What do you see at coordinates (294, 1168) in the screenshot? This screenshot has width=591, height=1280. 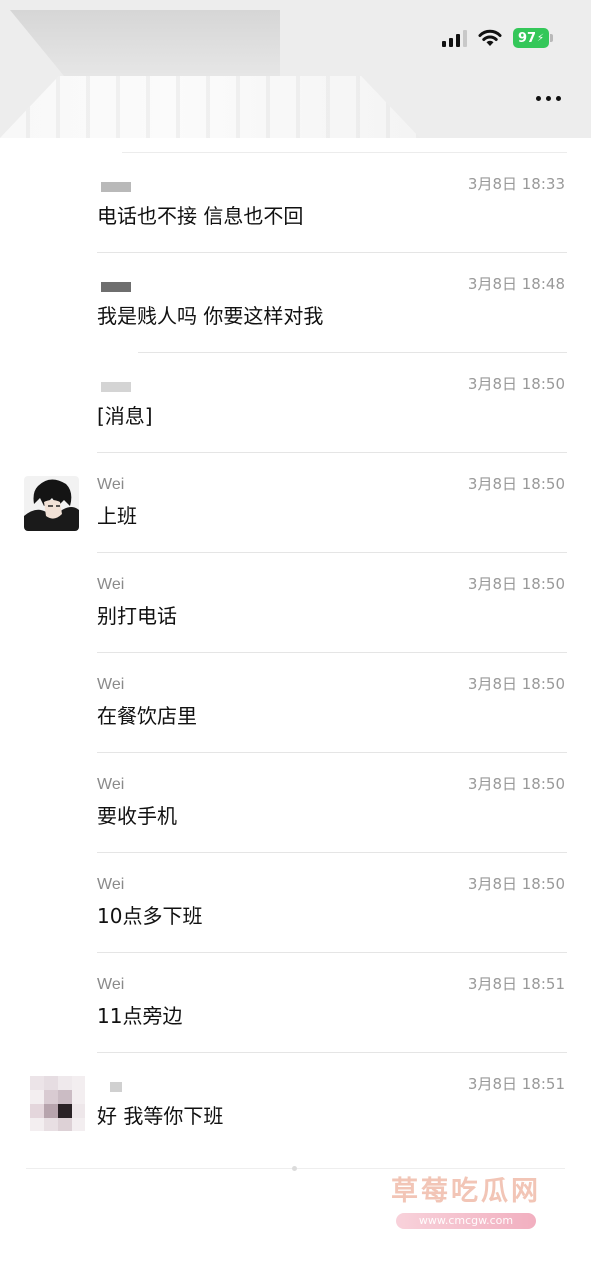 I see `list-end-dot` at bounding box center [294, 1168].